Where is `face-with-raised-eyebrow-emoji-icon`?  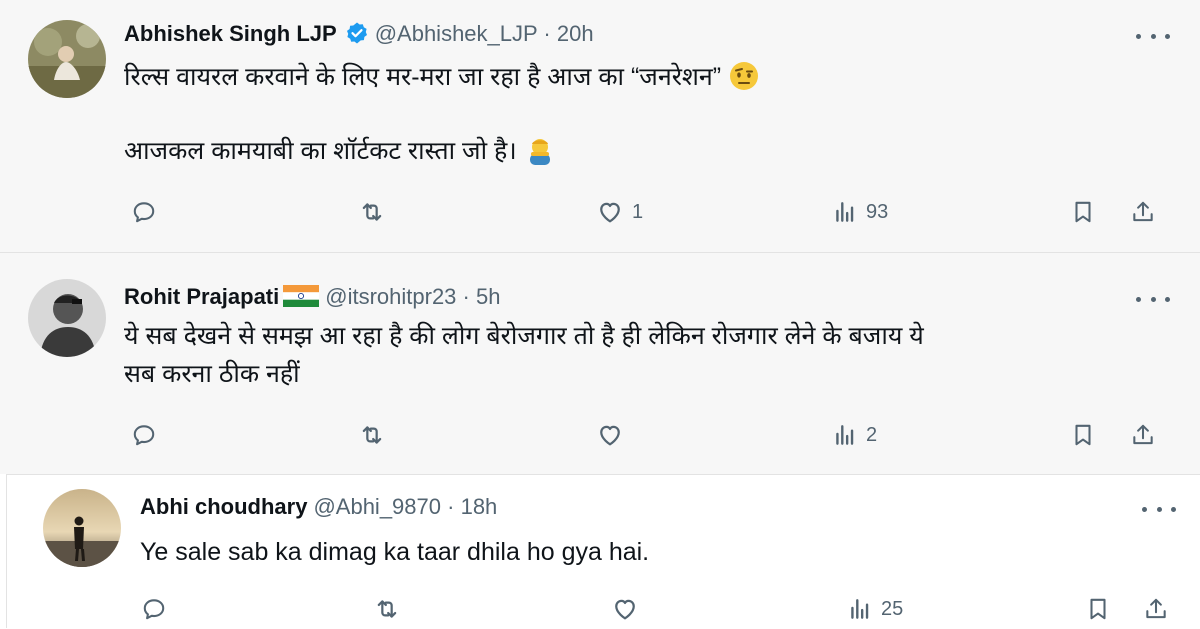 face-with-raised-eyebrow-emoji-icon is located at coordinates (744, 81).